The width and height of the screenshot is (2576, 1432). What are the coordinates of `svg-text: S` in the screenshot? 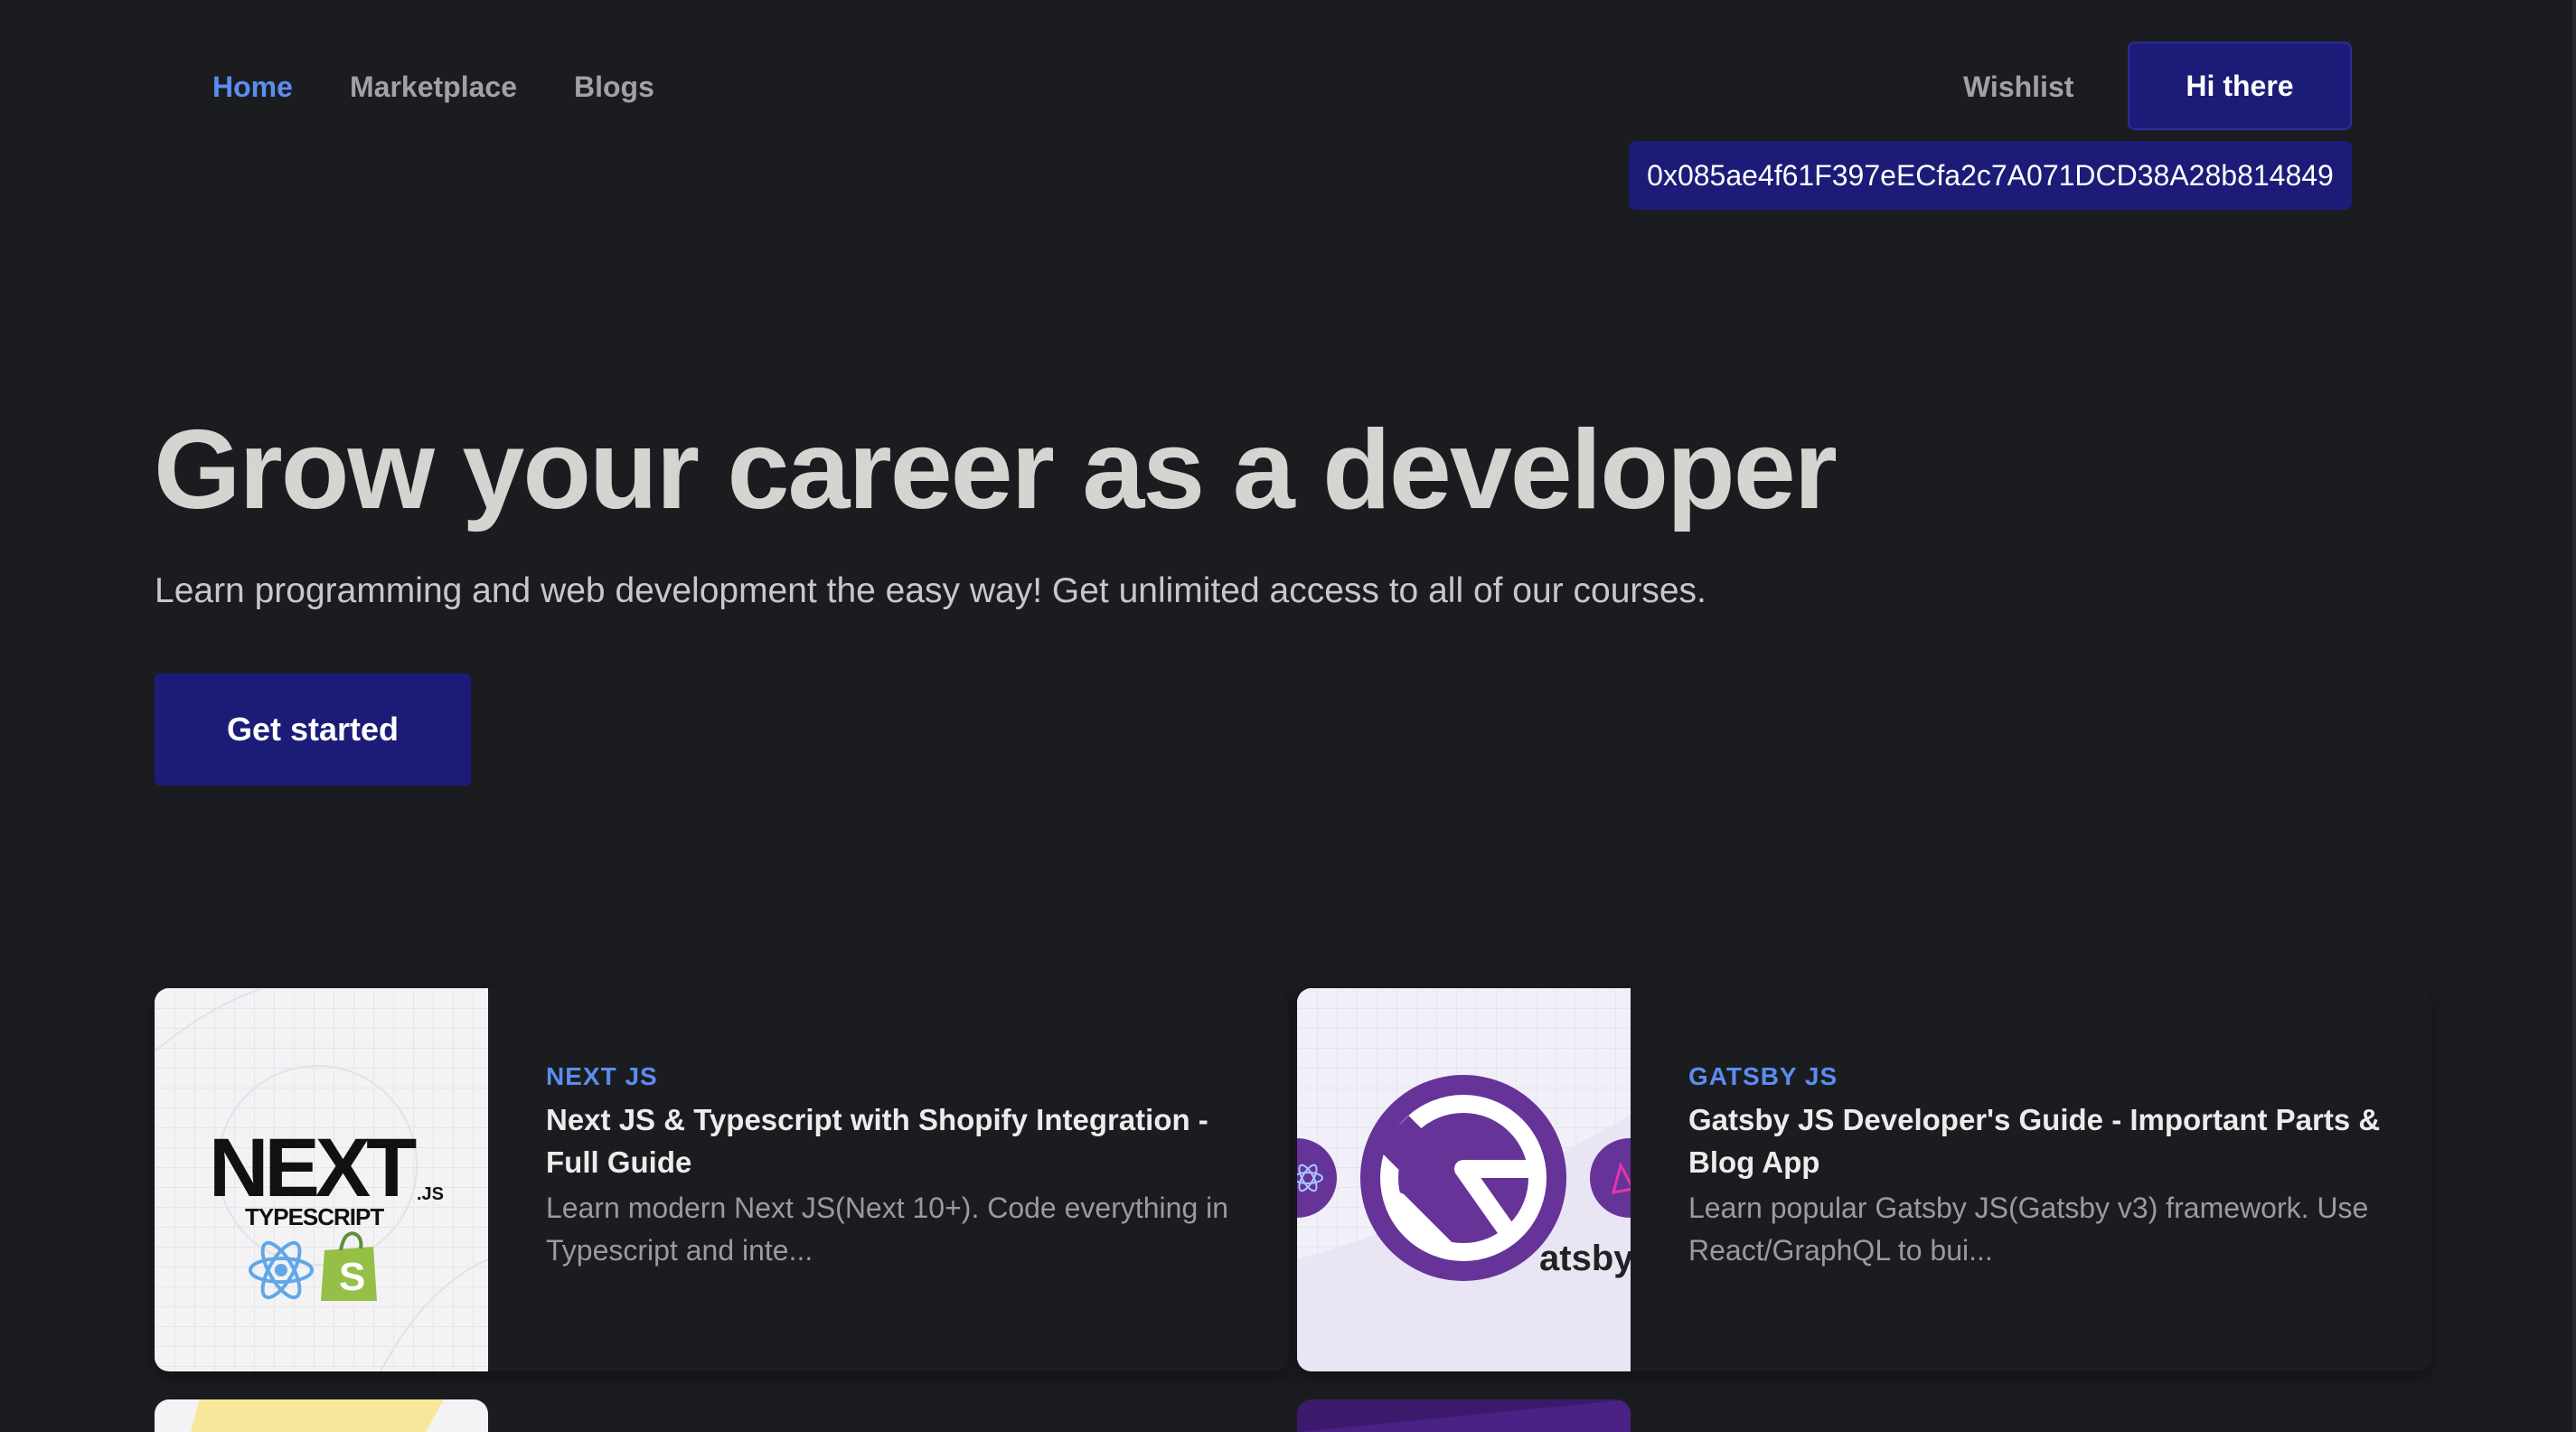 It's located at (352, 1277).